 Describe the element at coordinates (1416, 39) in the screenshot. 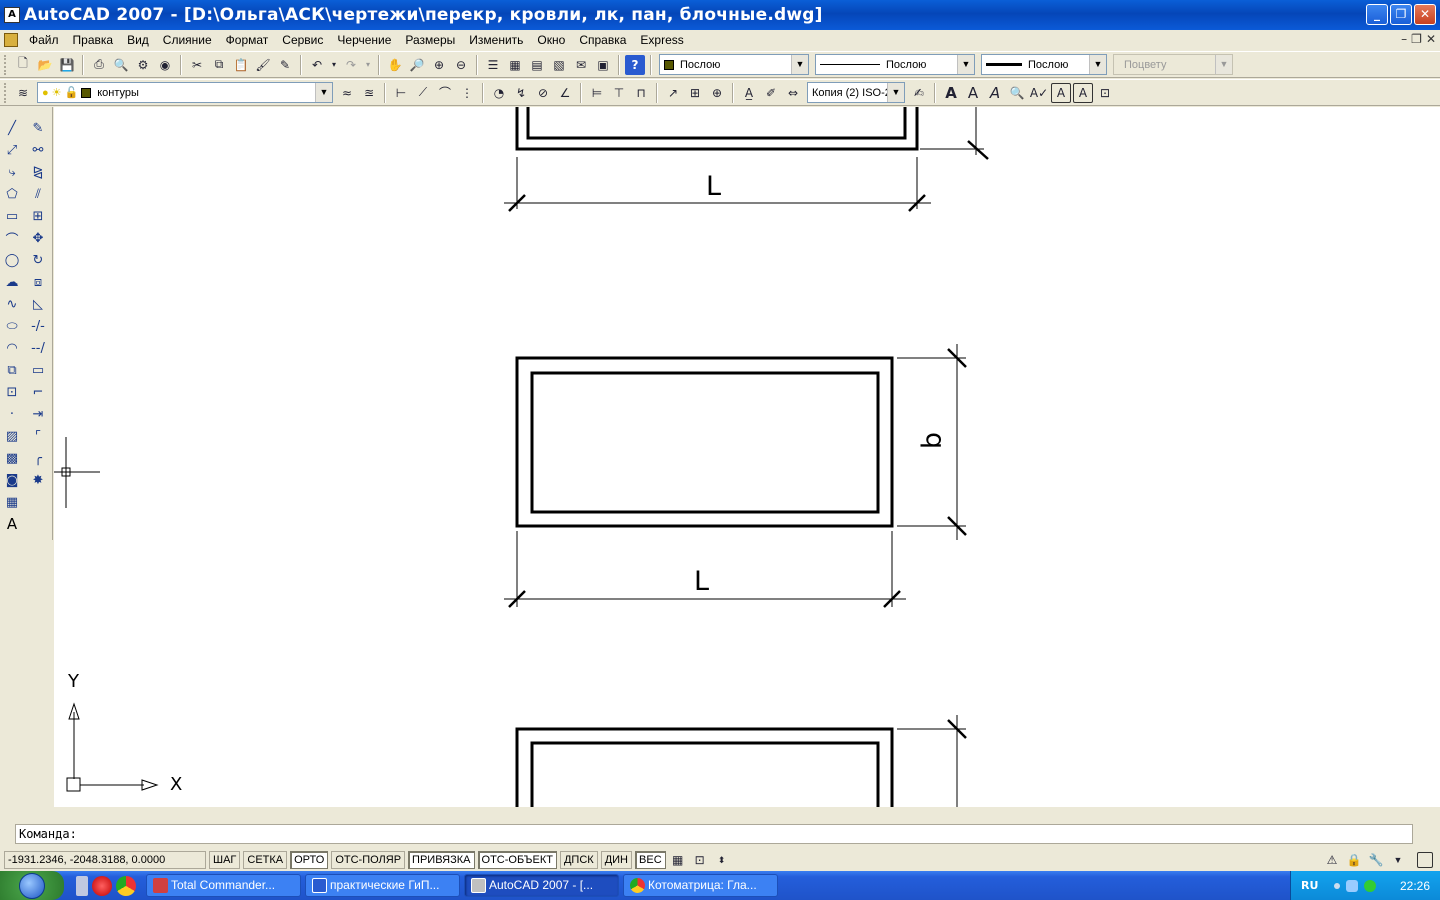

I see `doc-restore-icon: ❐` at that location.